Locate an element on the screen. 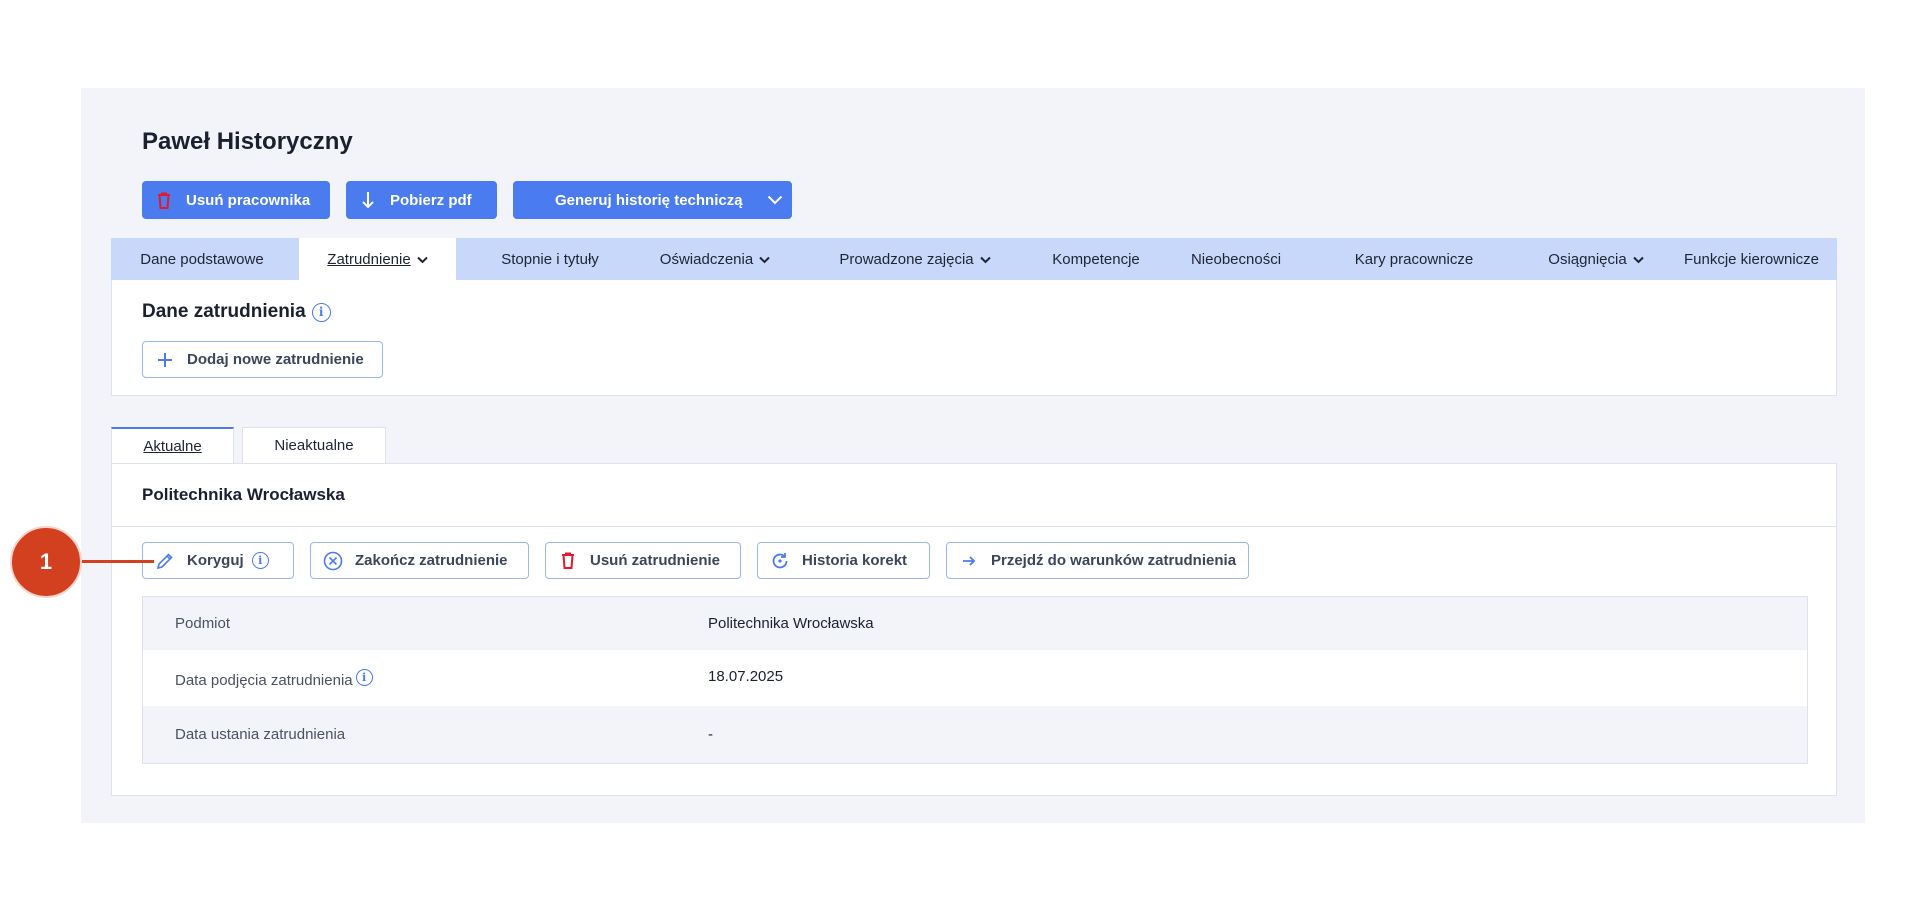  tab-zatrudnienie: Zatrudnienie is located at coordinates (377, 259).